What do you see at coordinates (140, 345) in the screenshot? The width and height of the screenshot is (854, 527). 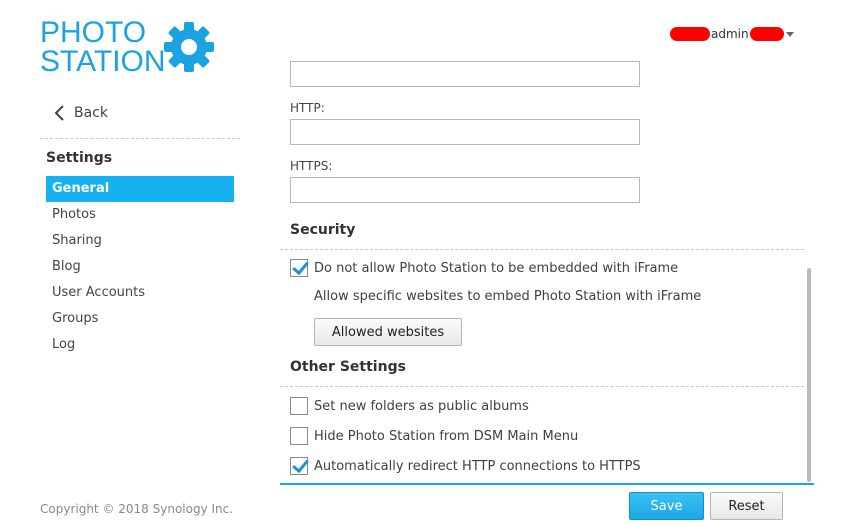 I see `sidebar-item-log: Log` at bounding box center [140, 345].